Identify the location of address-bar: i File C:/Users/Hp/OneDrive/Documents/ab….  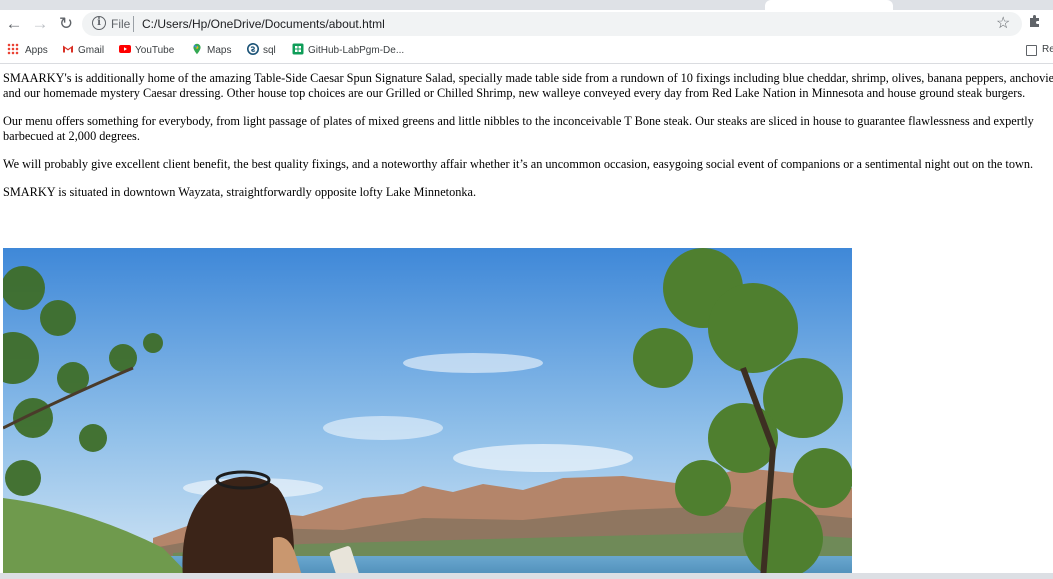
(552, 24).